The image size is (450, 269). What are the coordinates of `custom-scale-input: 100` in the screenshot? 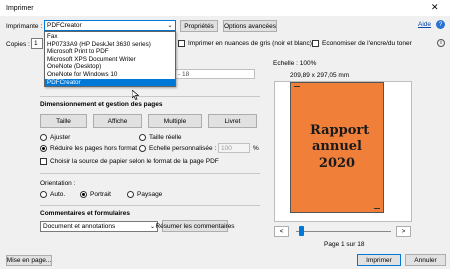 It's located at (234, 148).